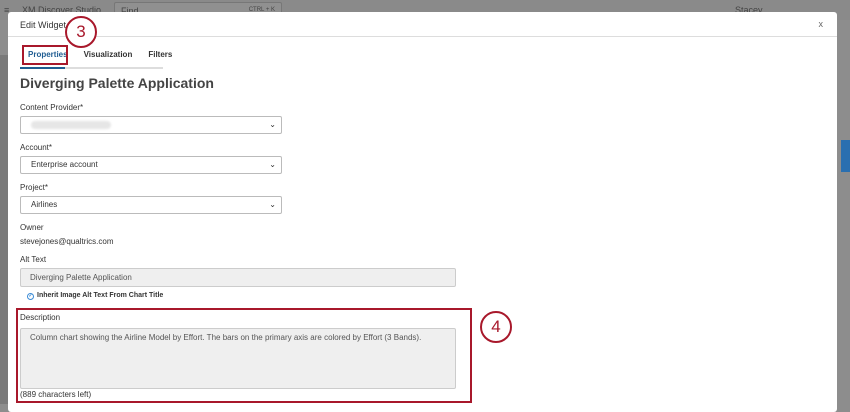 This screenshot has width=850, height=412. Describe the element at coordinates (32, 227) in the screenshot. I see `owner-label: Owner` at that location.